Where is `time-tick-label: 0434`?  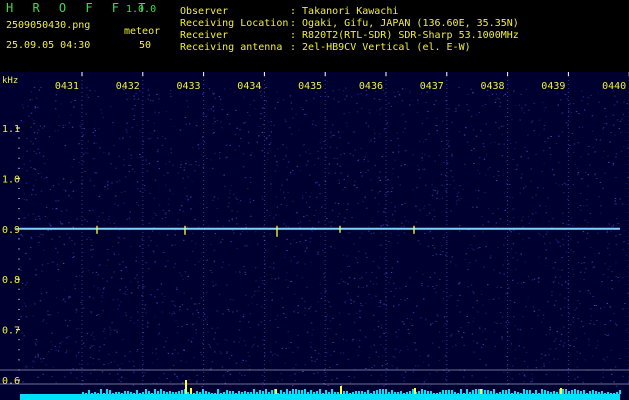 time-tick-label: 0434 is located at coordinates (249, 86).